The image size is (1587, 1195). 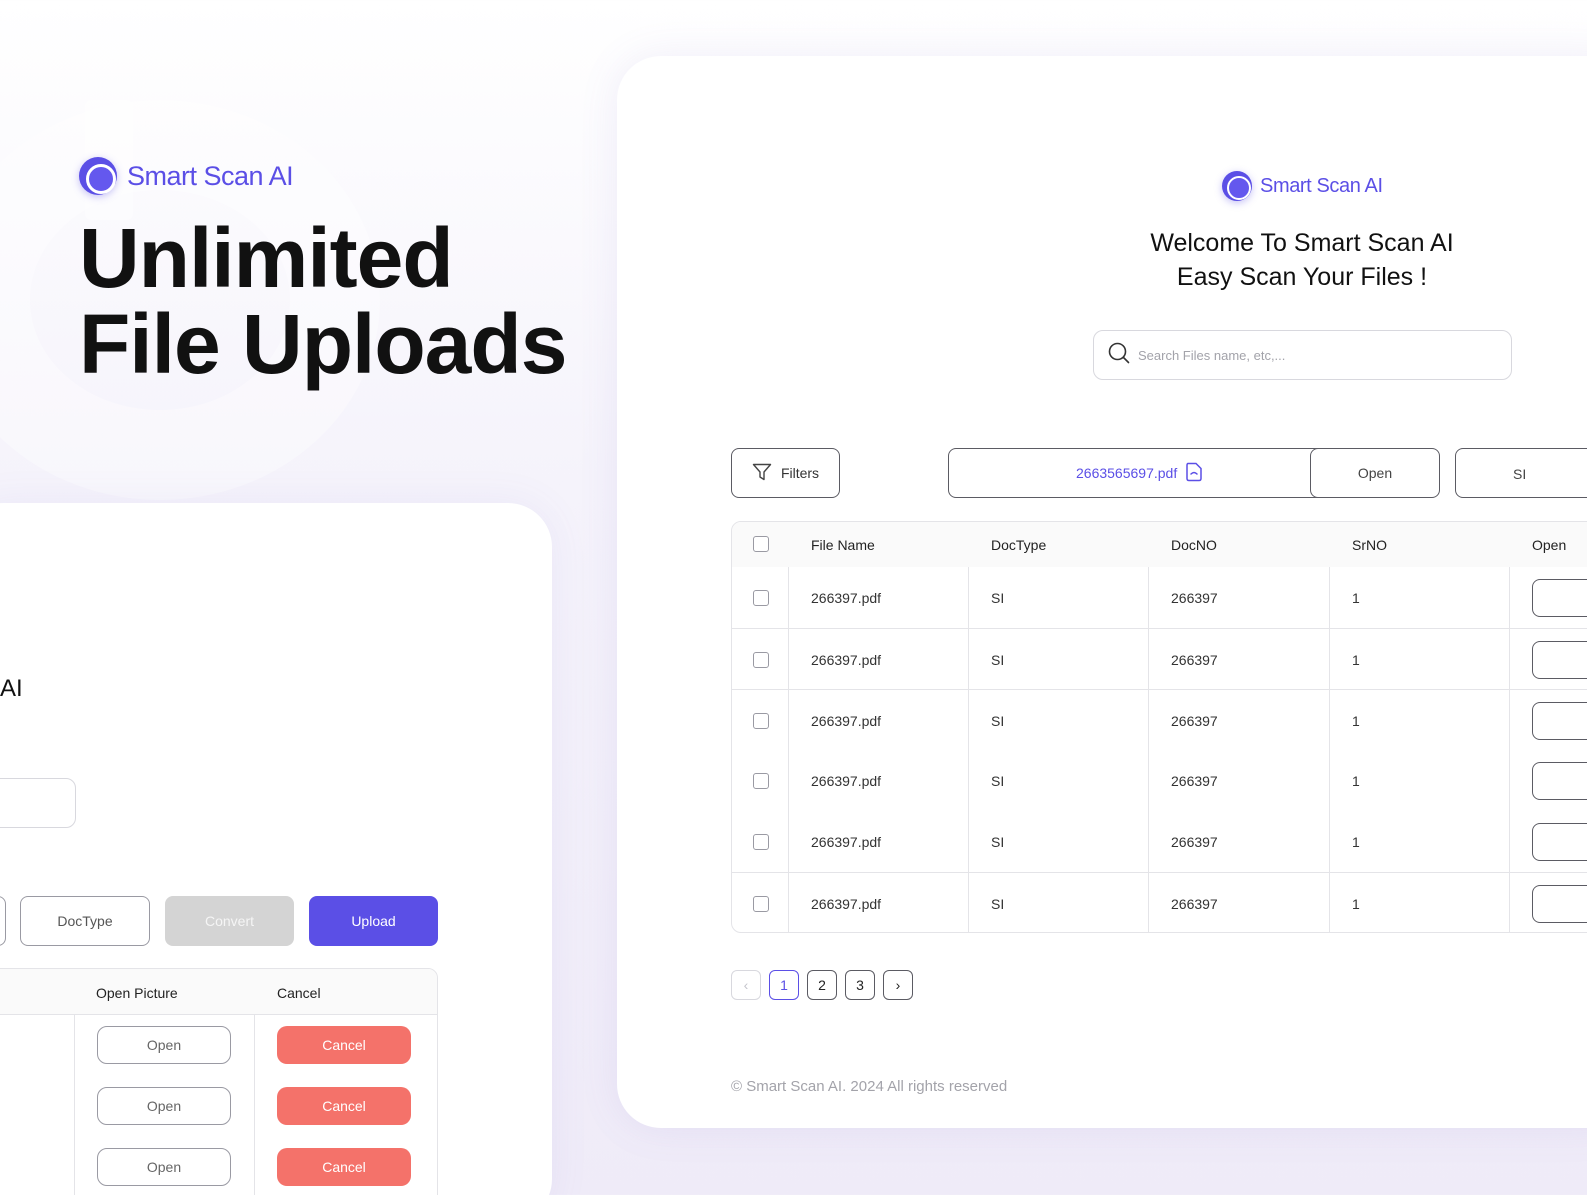 What do you see at coordinates (1308, 355) in the screenshot?
I see `search-input` at bounding box center [1308, 355].